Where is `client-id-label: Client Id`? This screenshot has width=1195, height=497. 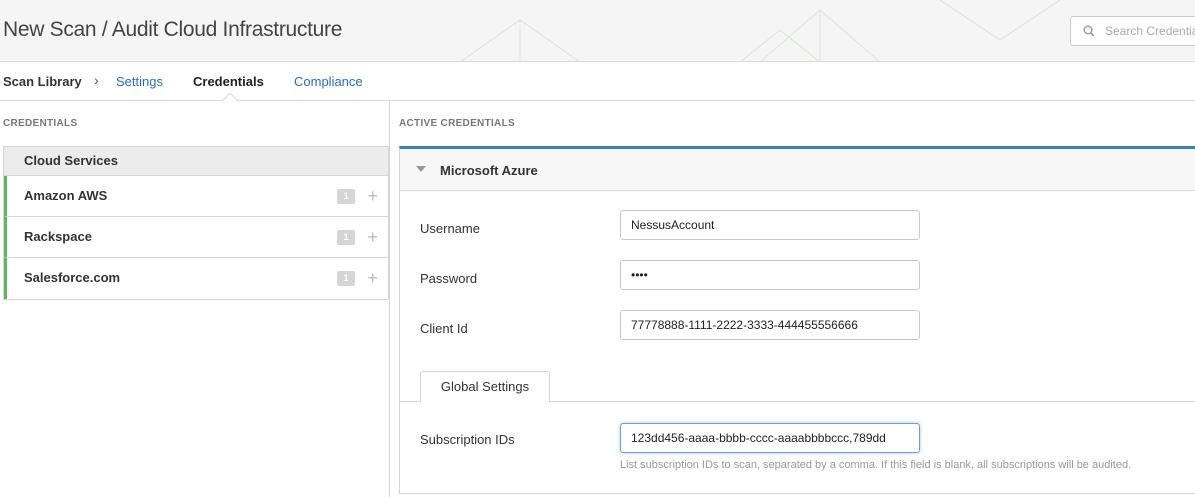 client-id-label: Client Id is located at coordinates (444, 328).